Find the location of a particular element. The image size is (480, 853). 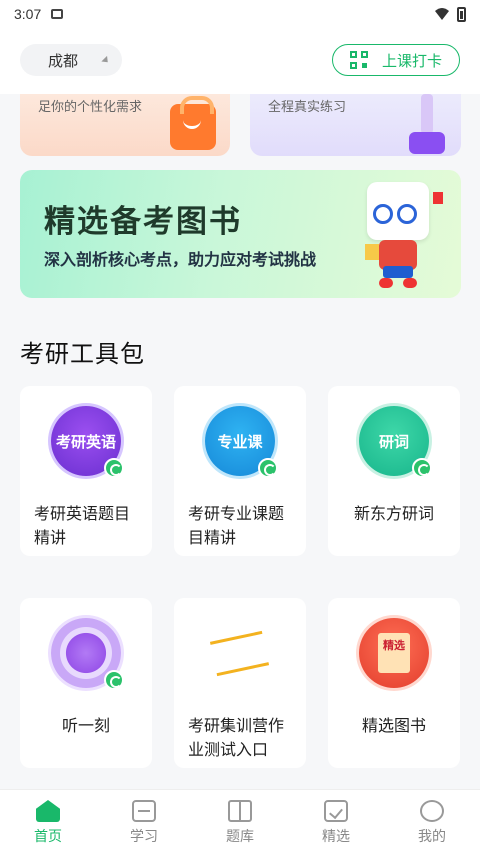

status-bar: 3:07 is located at coordinates (240, 14).